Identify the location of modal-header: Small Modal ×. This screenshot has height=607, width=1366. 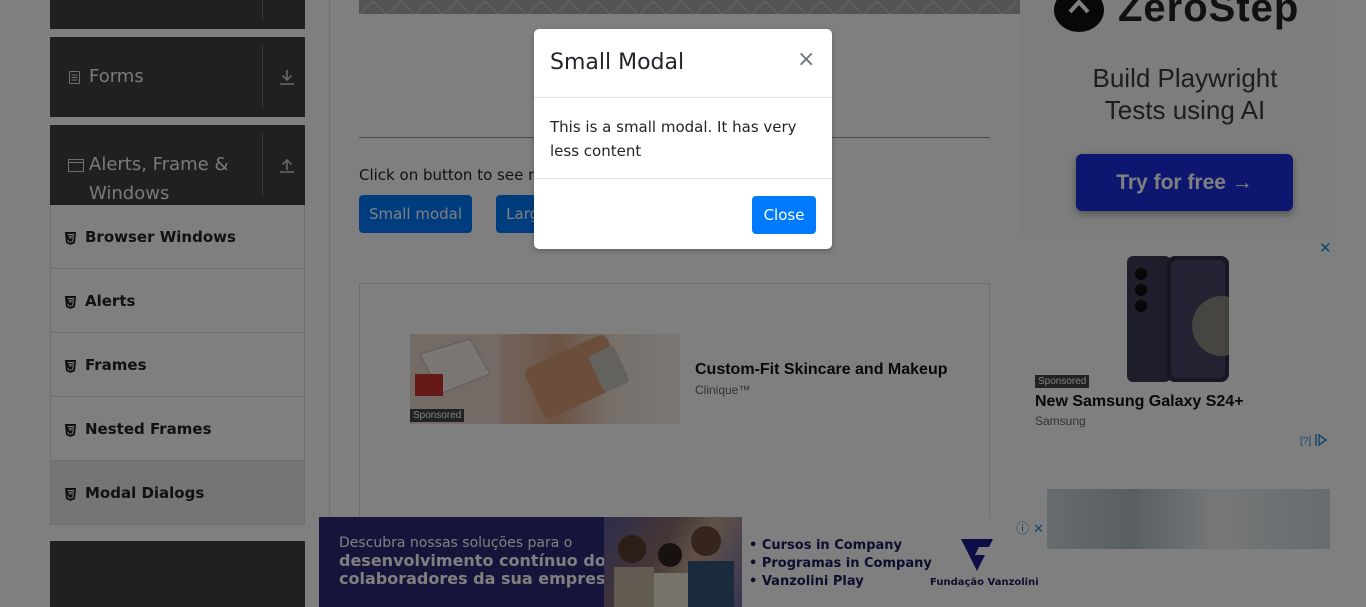
(683, 63).